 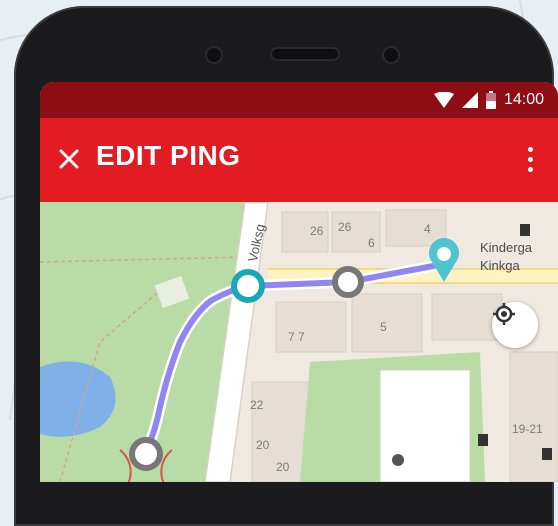 What do you see at coordinates (257, 405) in the screenshot?
I see `house-number: 22` at bounding box center [257, 405].